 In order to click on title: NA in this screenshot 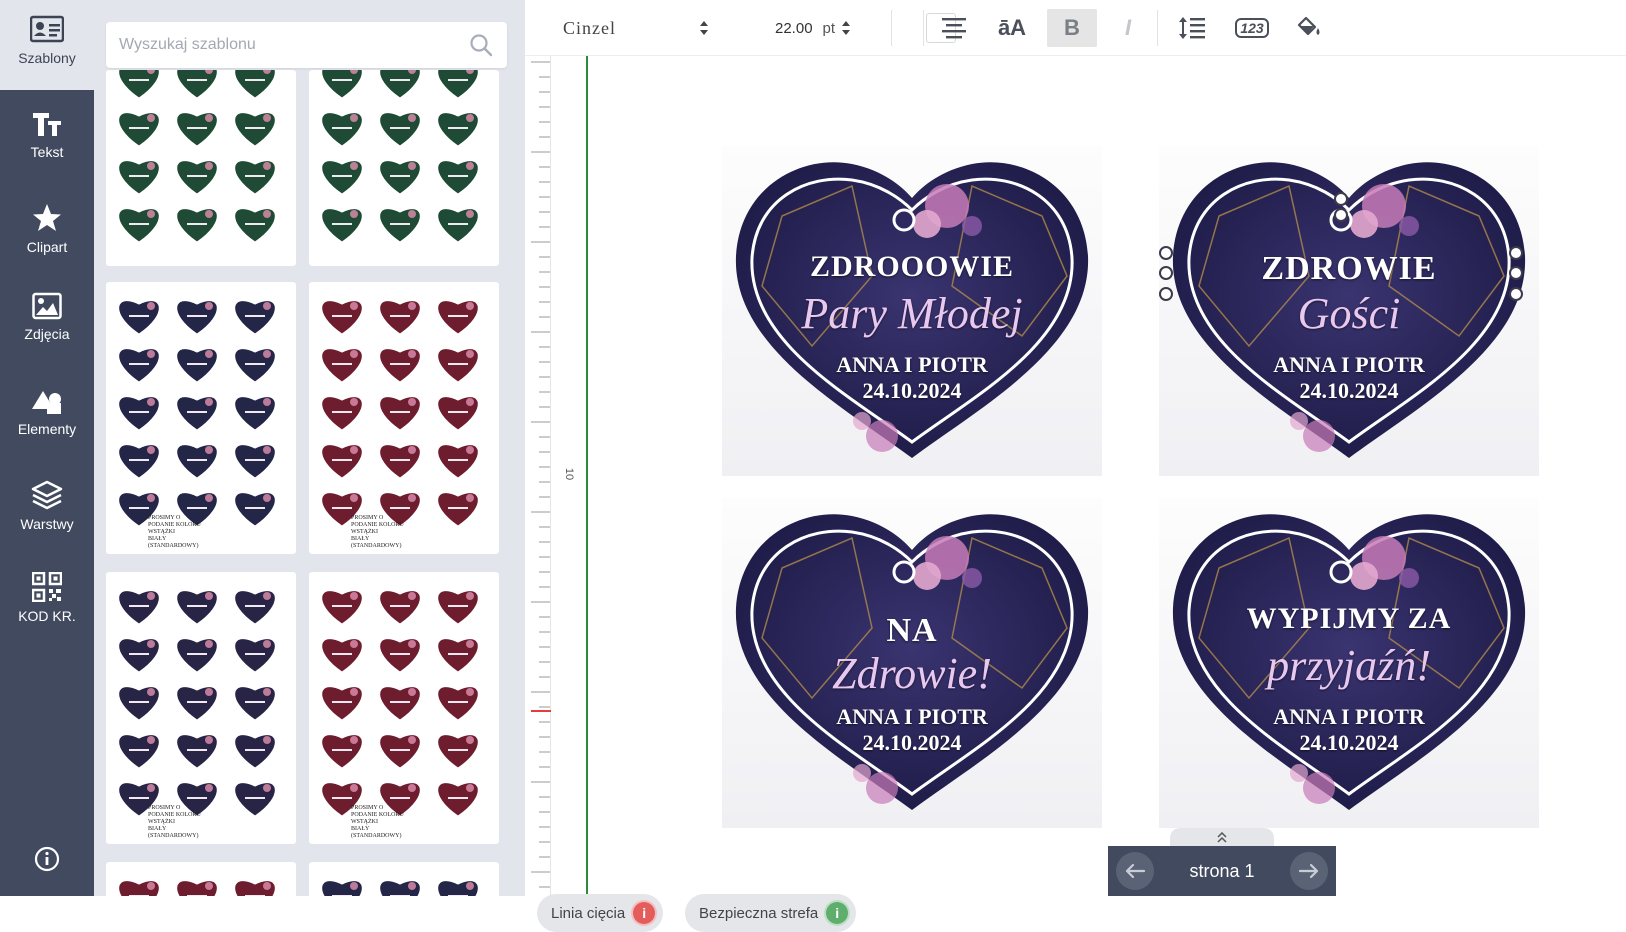, I will do `click(912, 631)`.